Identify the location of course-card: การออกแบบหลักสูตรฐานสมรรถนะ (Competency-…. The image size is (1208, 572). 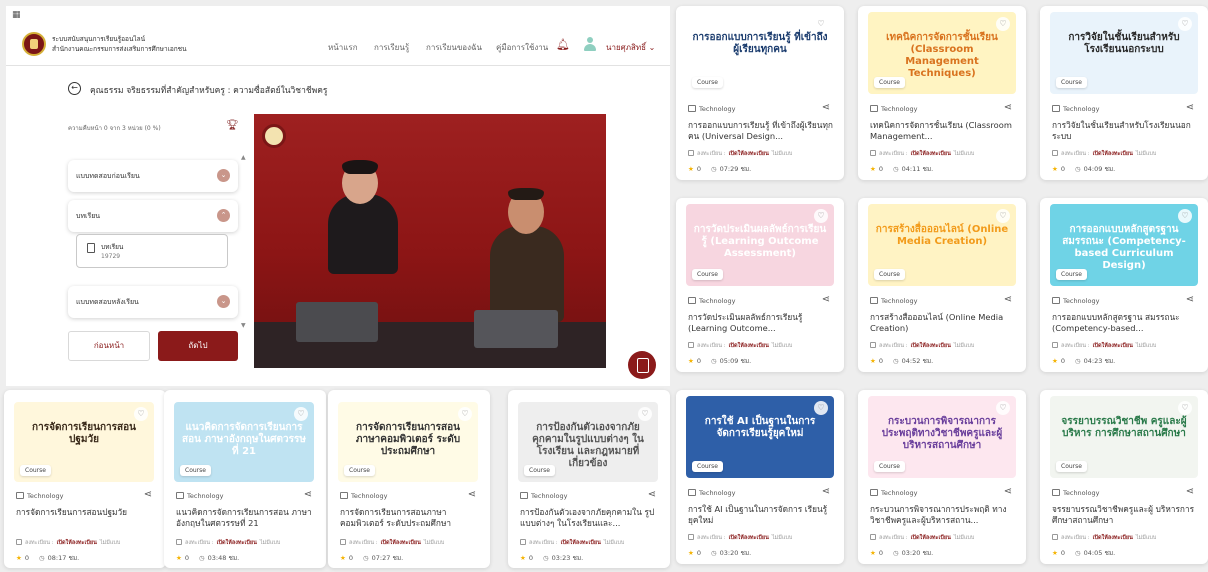
(1124, 285).